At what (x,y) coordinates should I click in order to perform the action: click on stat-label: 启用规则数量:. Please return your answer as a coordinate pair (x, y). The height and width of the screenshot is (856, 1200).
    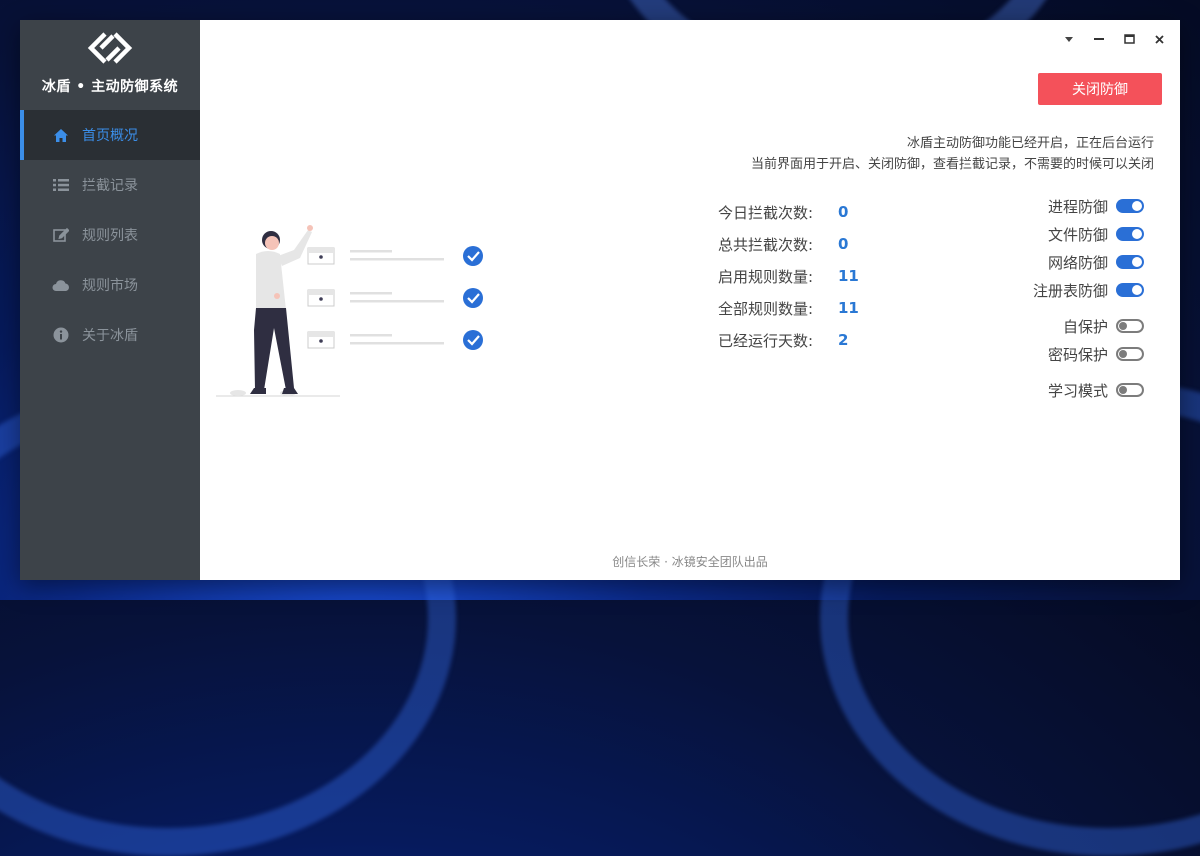
    Looking at the image, I should click on (766, 276).